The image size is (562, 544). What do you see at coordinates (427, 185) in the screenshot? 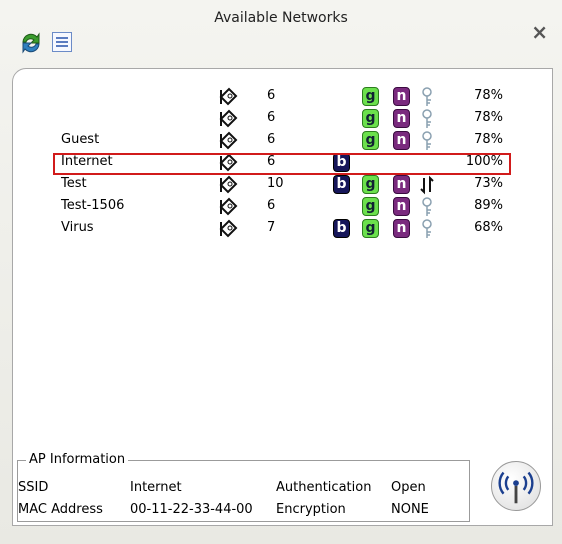
I see `exchange-arrows-icon` at bounding box center [427, 185].